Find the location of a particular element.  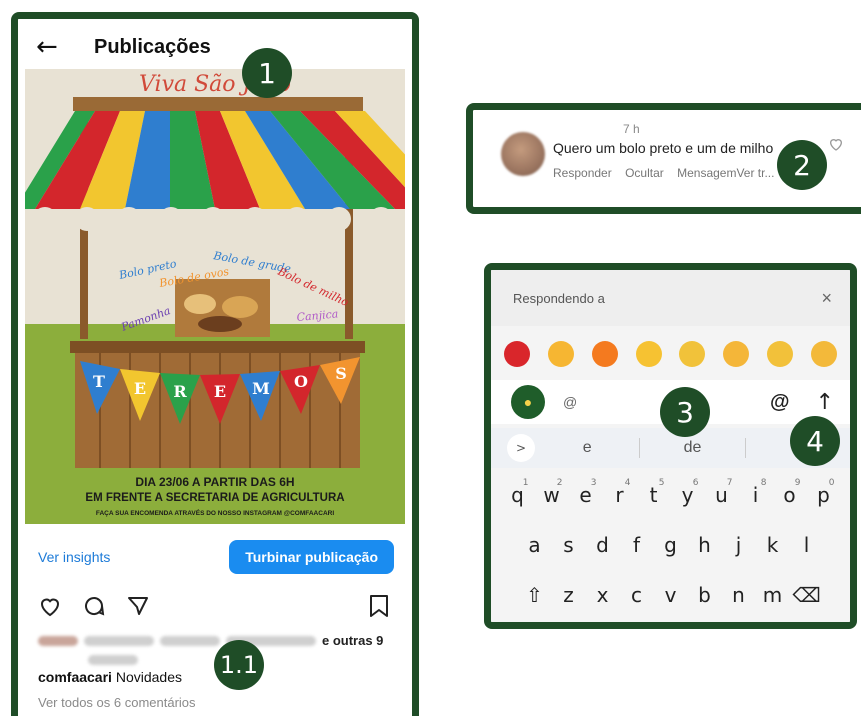

key-d: d is located at coordinates (603, 545).